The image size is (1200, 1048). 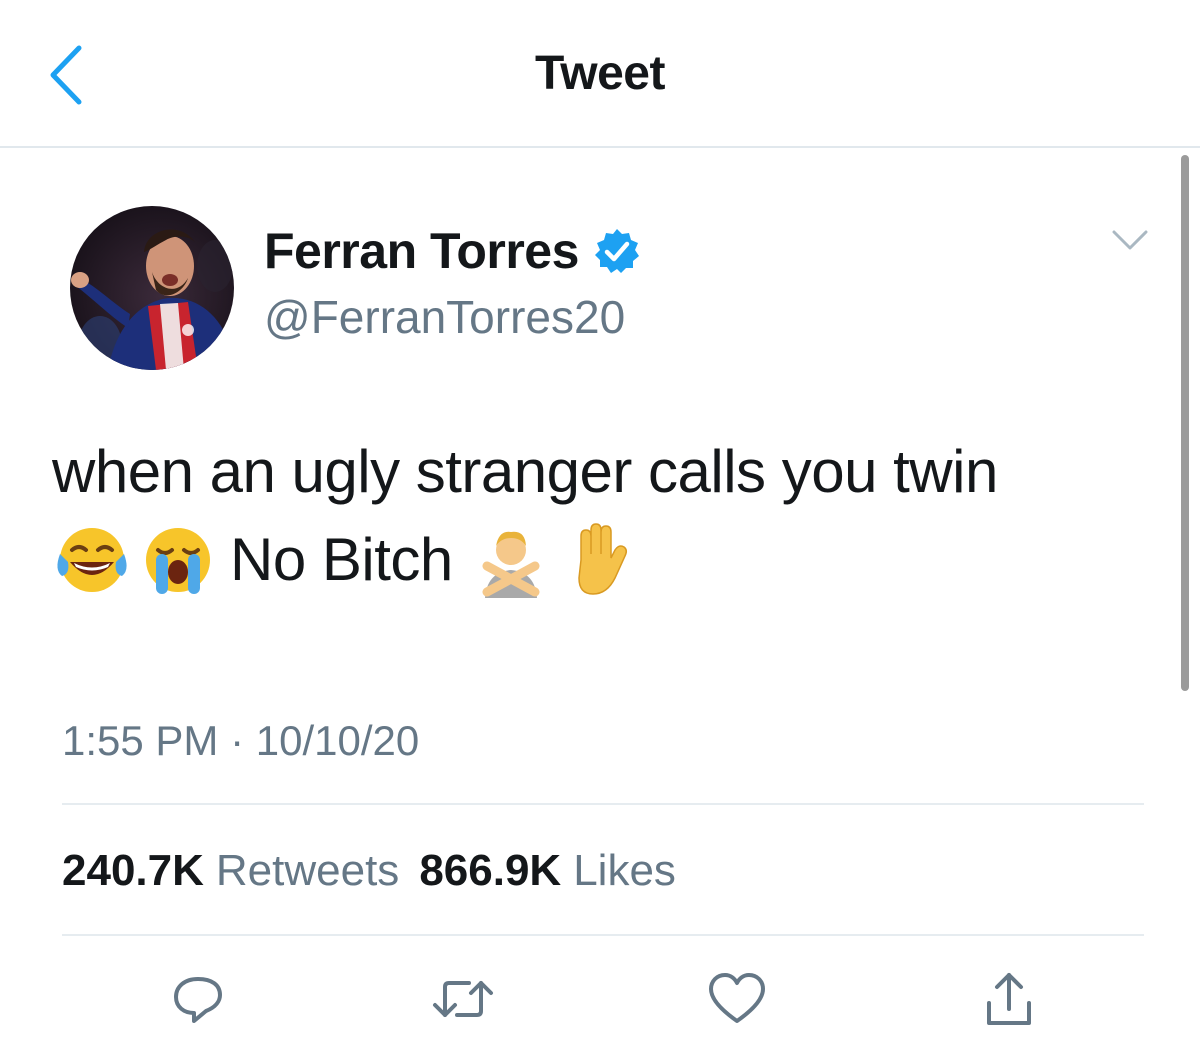 I want to click on page-title: Tweet, so click(x=600, y=73).